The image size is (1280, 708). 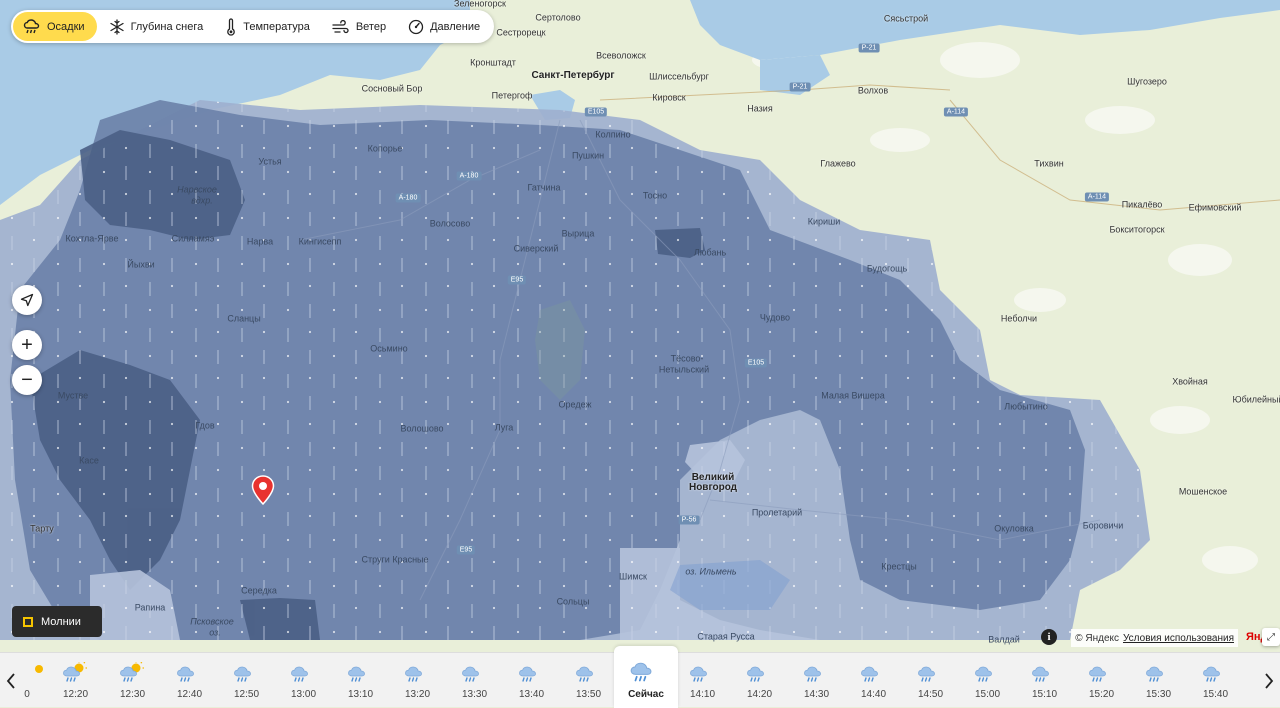 What do you see at coordinates (231, 26) in the screenshot?
I see `thermometer-icon` at bounding box center [231, 26].